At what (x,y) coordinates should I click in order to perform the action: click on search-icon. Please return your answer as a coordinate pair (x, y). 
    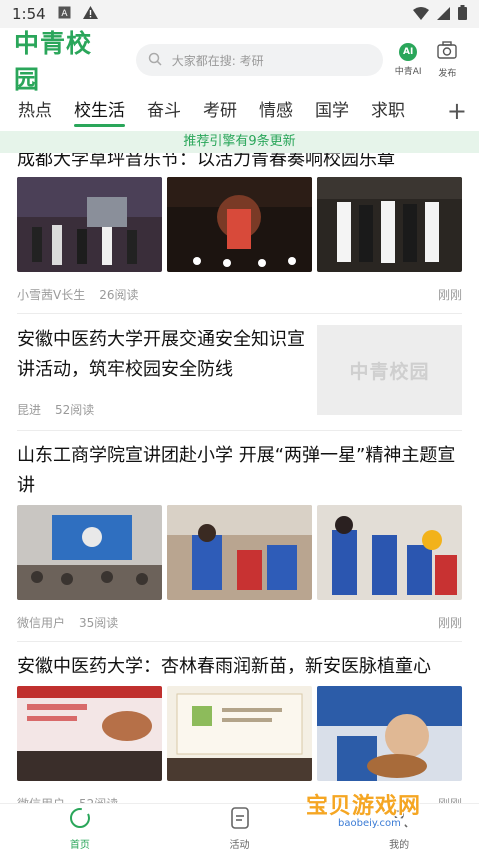
    Looking at the image, I should click on (155, 60).